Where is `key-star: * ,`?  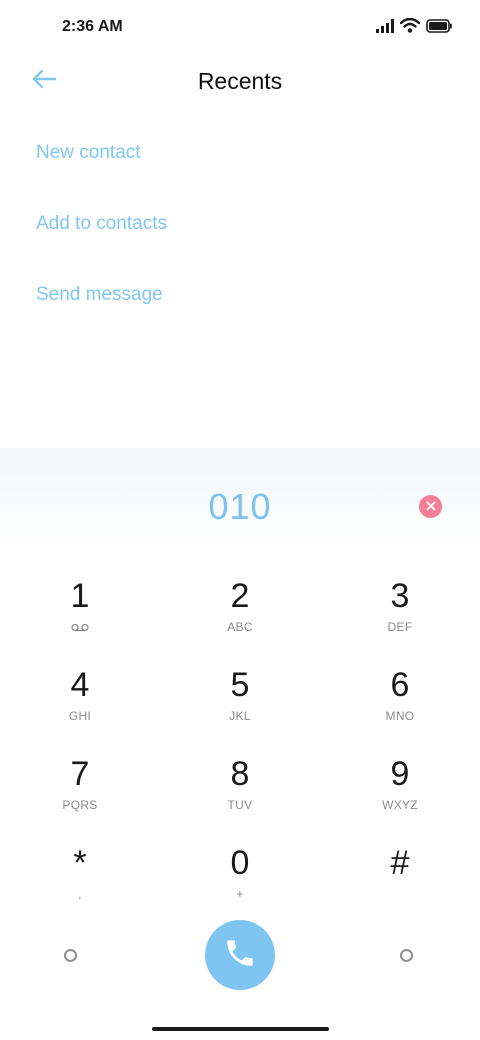
key-star: * , is located at coordinates (80, 885).